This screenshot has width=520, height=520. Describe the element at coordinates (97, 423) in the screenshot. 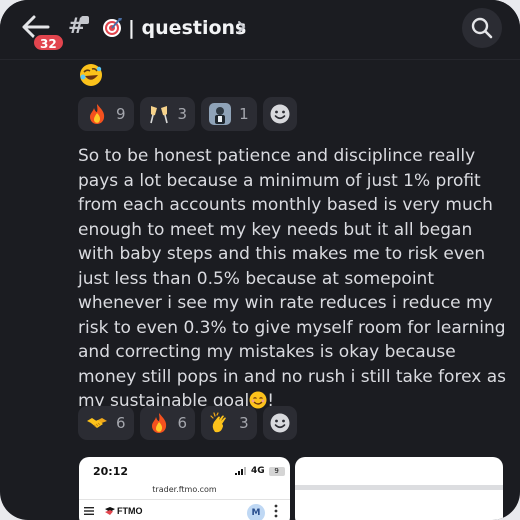

I see `handshake-icon` at that location.